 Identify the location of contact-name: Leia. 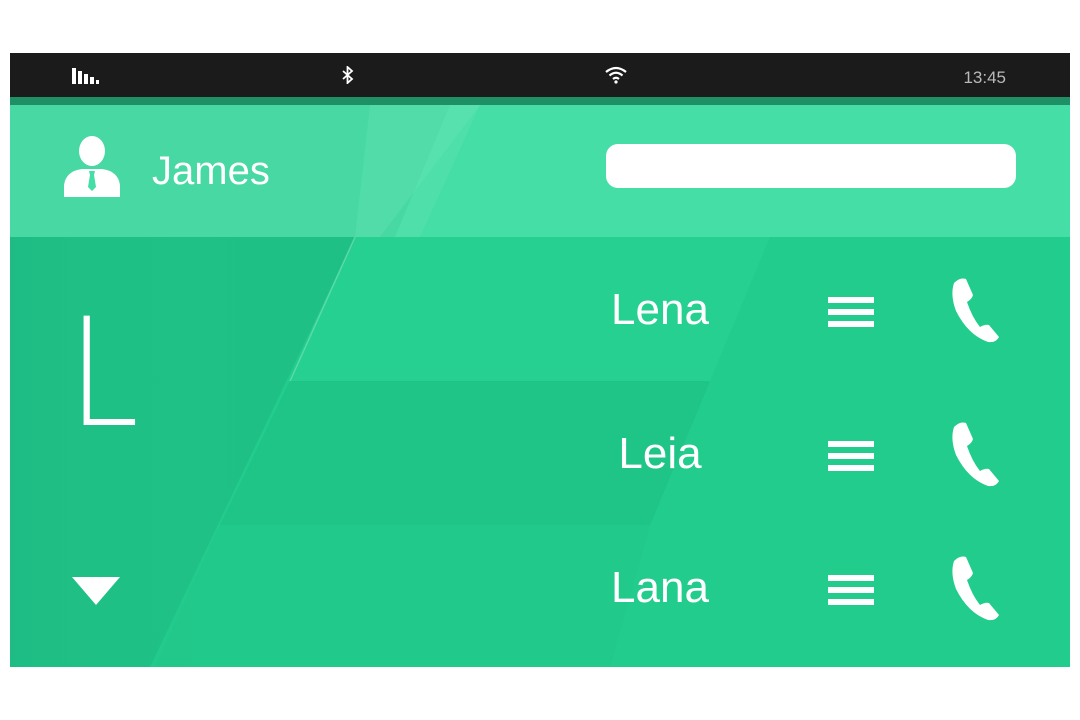
(660, 453).